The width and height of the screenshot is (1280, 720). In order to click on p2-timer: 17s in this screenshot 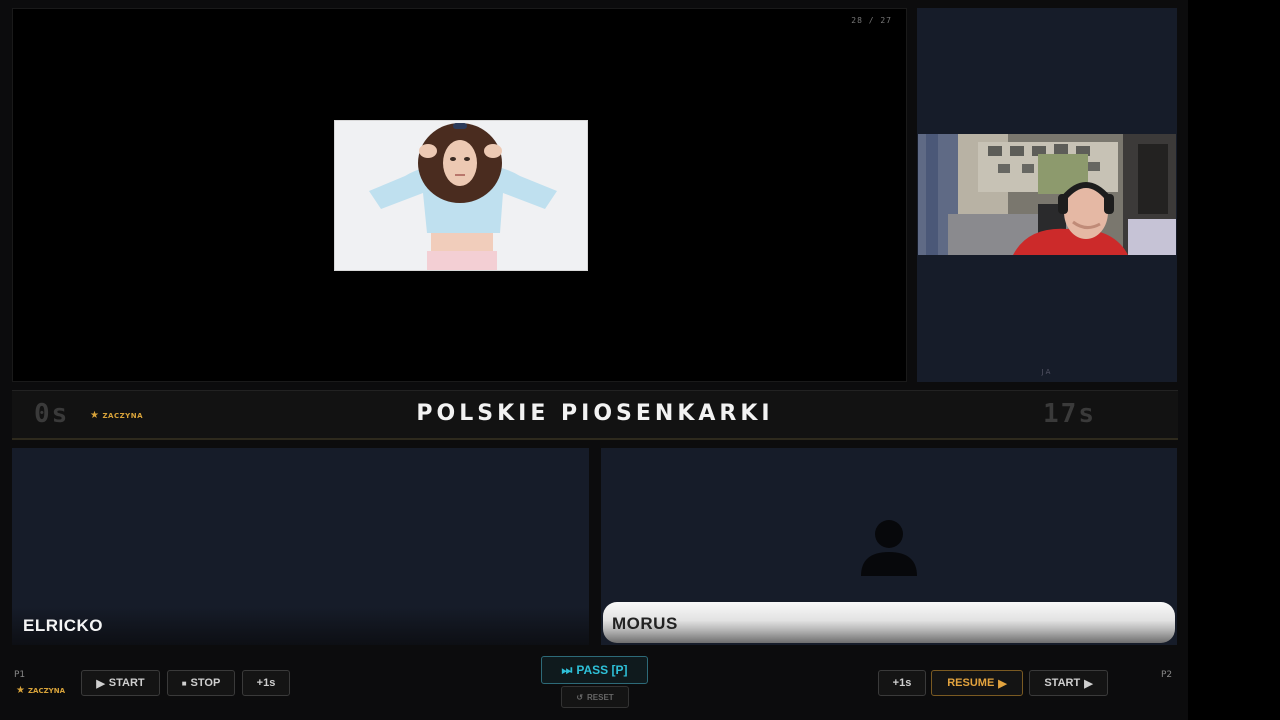, I will do `click(1069, 414)`.